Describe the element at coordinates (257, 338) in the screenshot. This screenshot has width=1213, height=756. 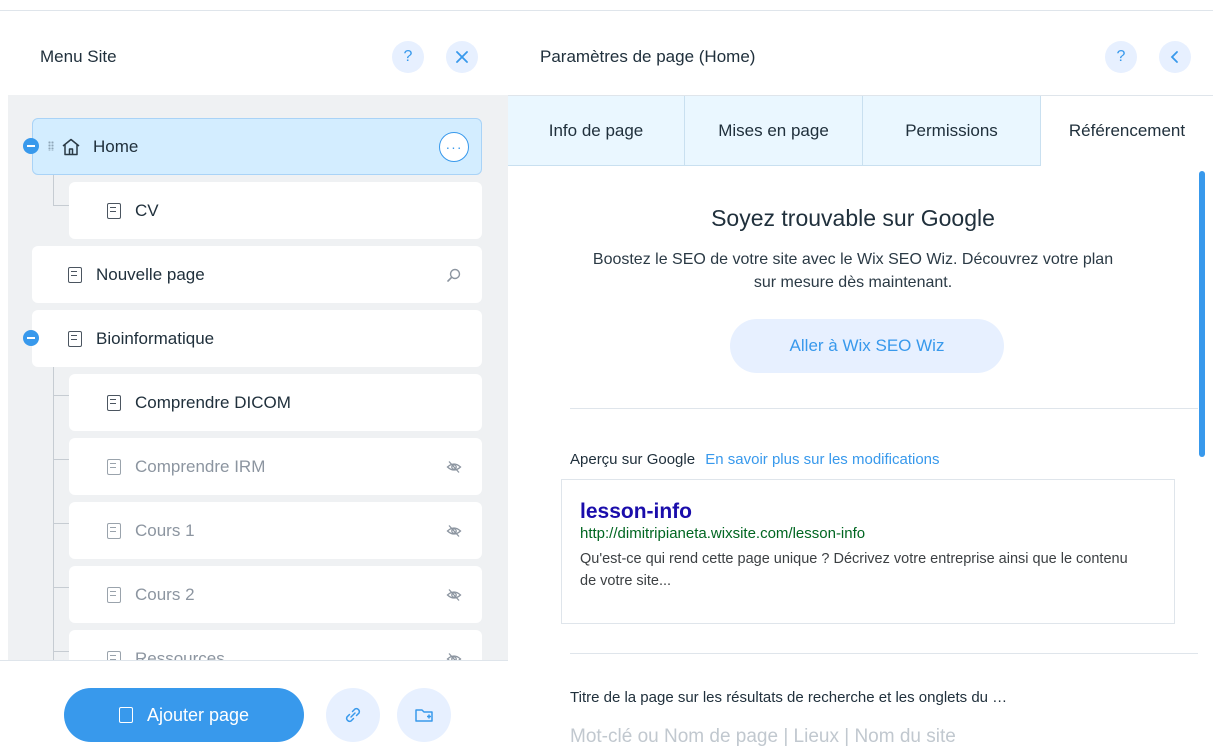
I see `page-item-bioinformatique: Bioinformatique` at that location.